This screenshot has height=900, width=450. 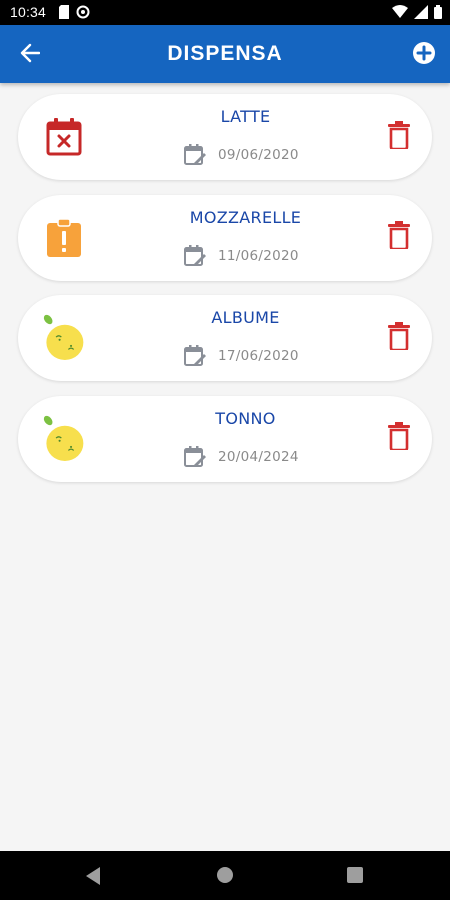 What do you see at coordinates (74, 14) in the screenshot?
I see `status-left-icons` at bounding box center [74, 14].